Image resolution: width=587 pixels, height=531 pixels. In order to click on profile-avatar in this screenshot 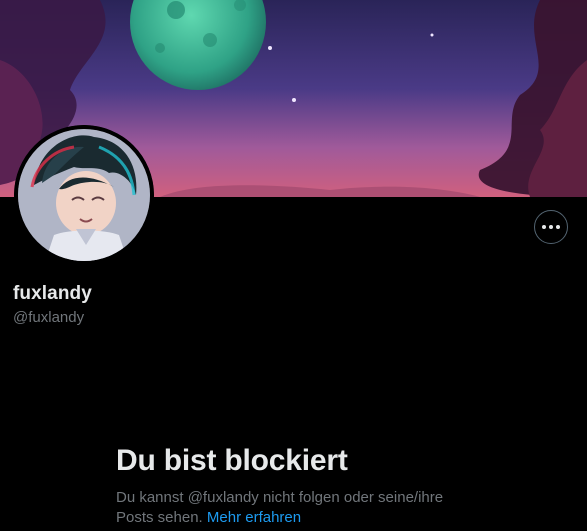, I will do `click(84, 195)`.